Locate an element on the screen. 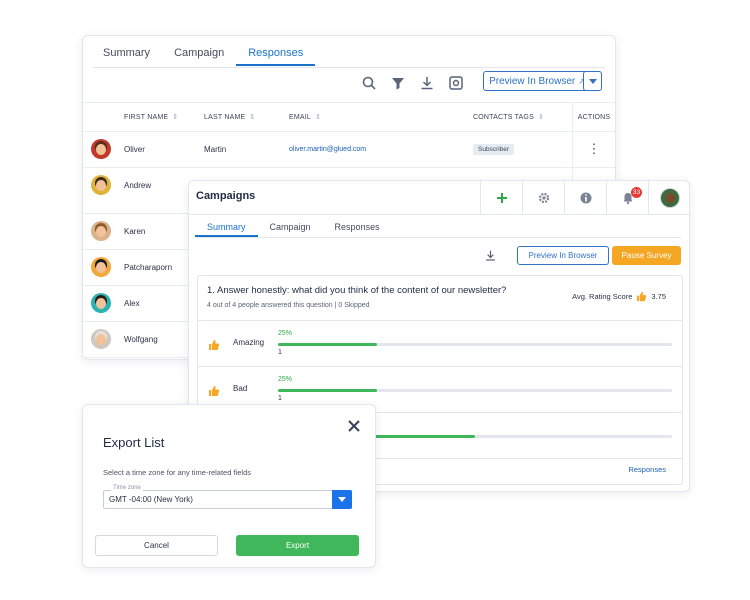 The width and height of the screenshot is (750, 600). close-icon is located at coordinates (354, 426).